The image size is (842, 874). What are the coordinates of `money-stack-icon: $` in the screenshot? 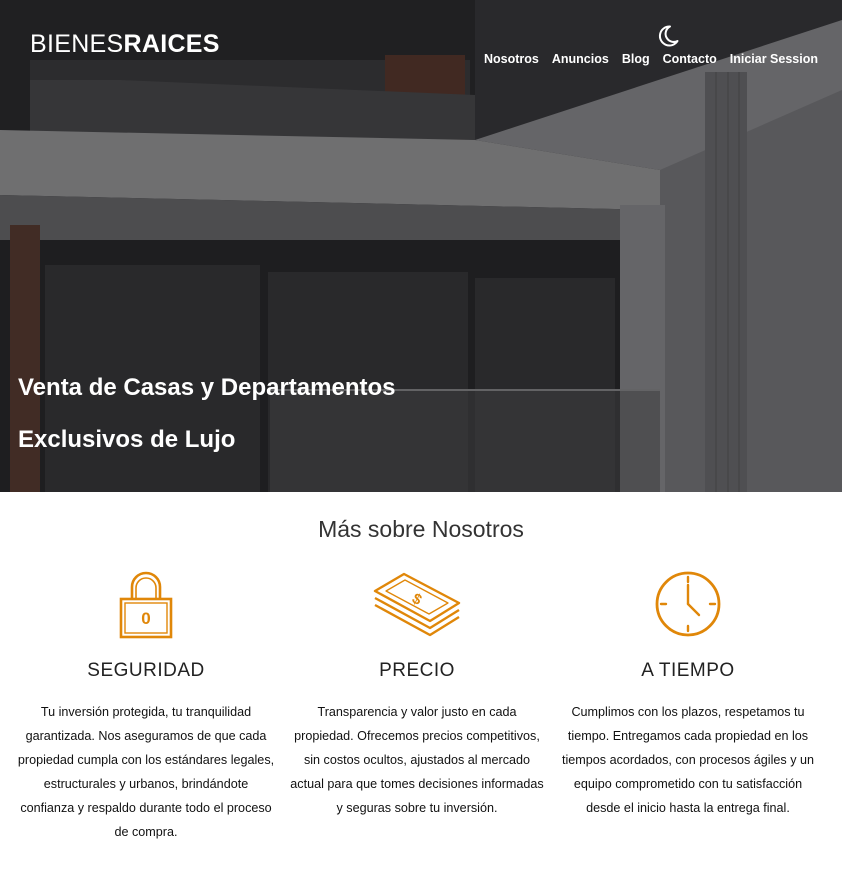 It's located at (417, 604).